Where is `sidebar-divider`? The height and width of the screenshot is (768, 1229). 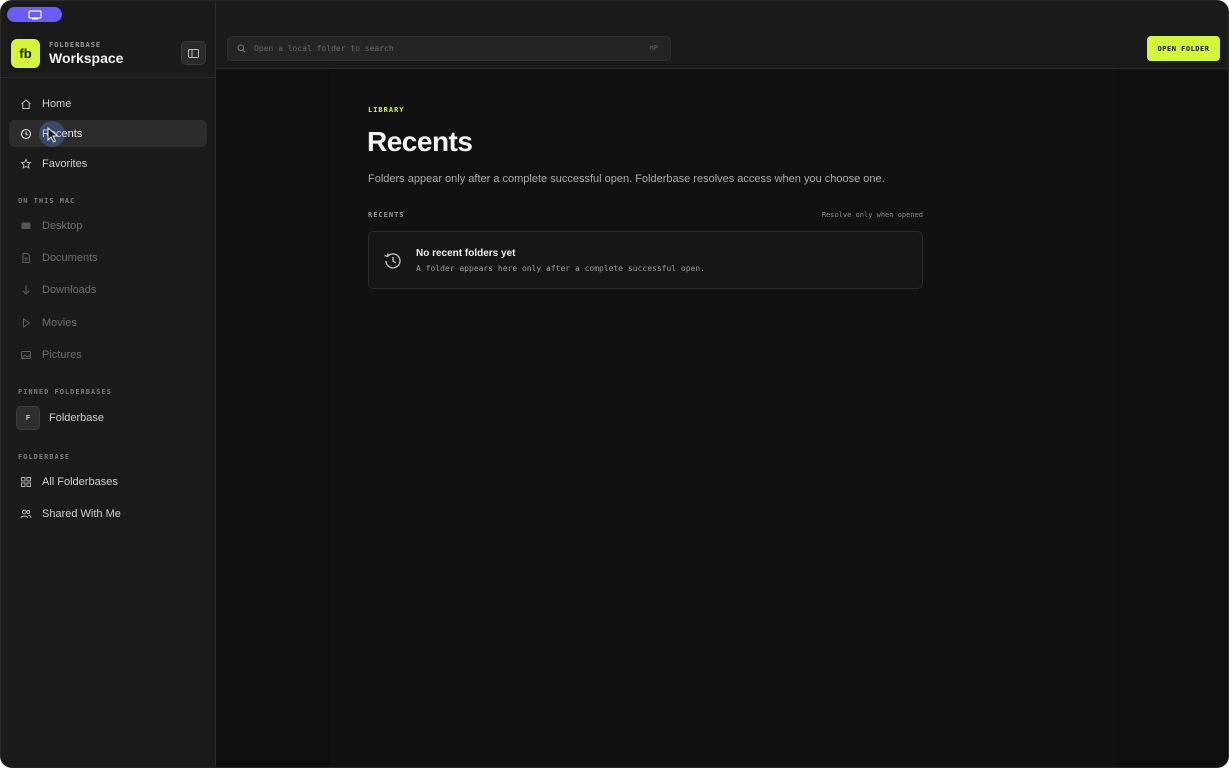 sidebar-divider is located at coordinates (108, 77).